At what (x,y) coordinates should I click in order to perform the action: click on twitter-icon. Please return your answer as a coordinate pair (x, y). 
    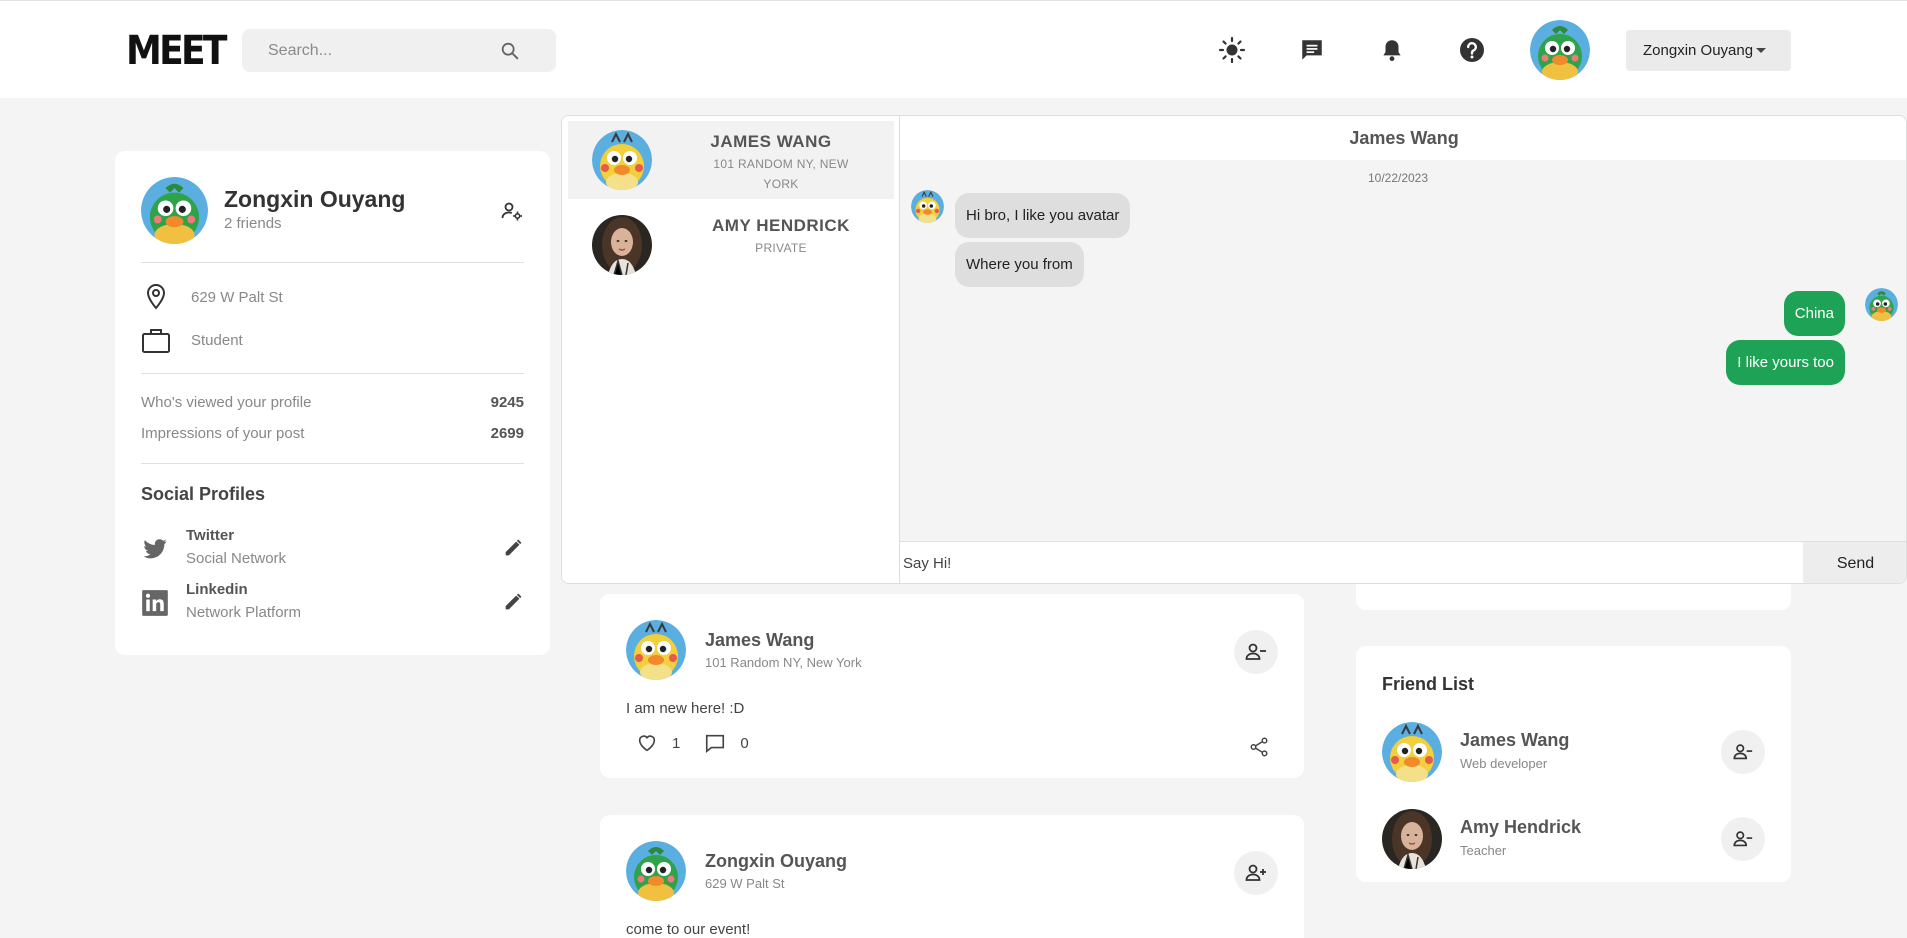
    Looking at the image, I should click on (155, 549).